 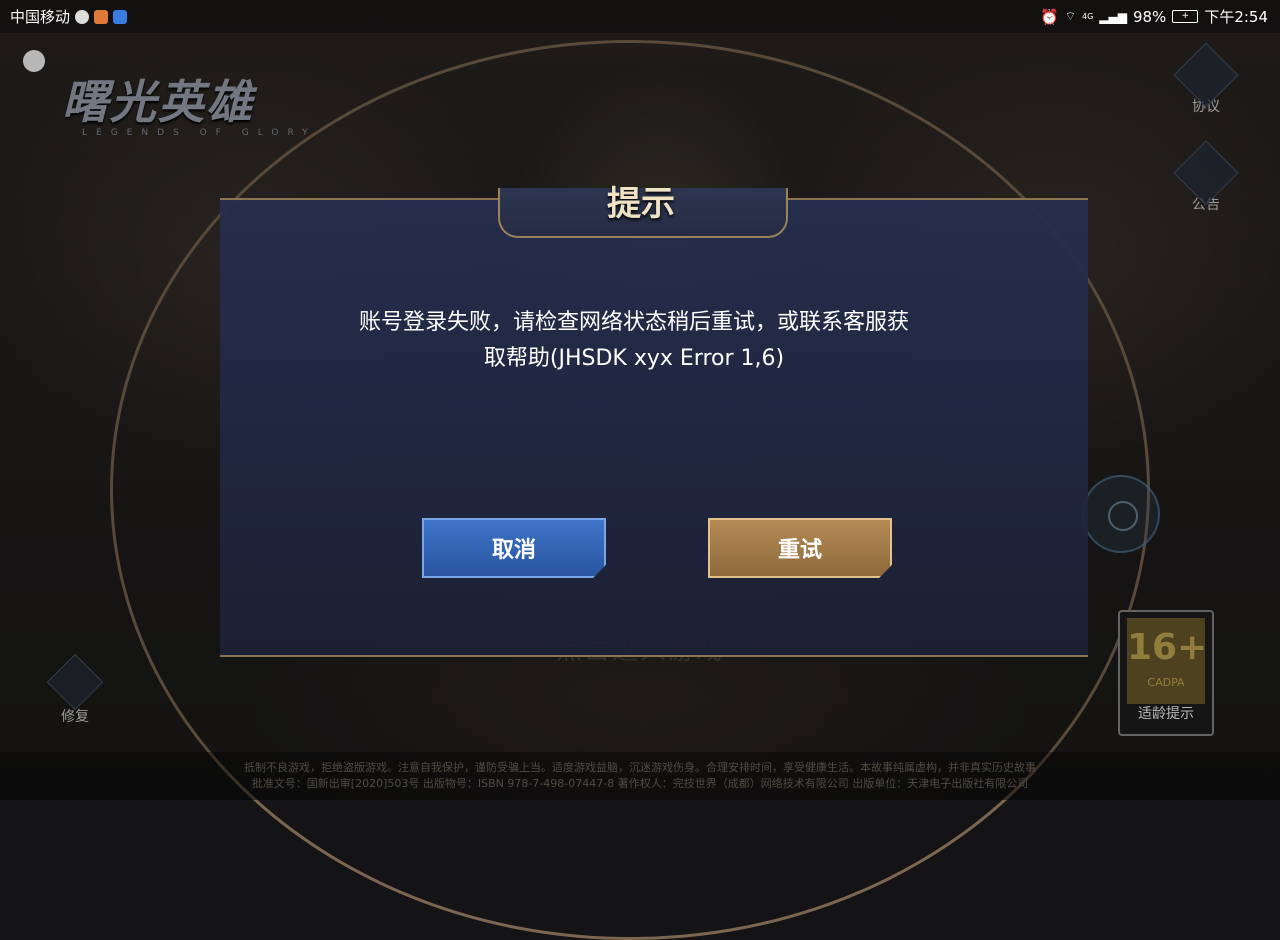 I want to click on cancel-button: 取消, so click(x=514, y=548).